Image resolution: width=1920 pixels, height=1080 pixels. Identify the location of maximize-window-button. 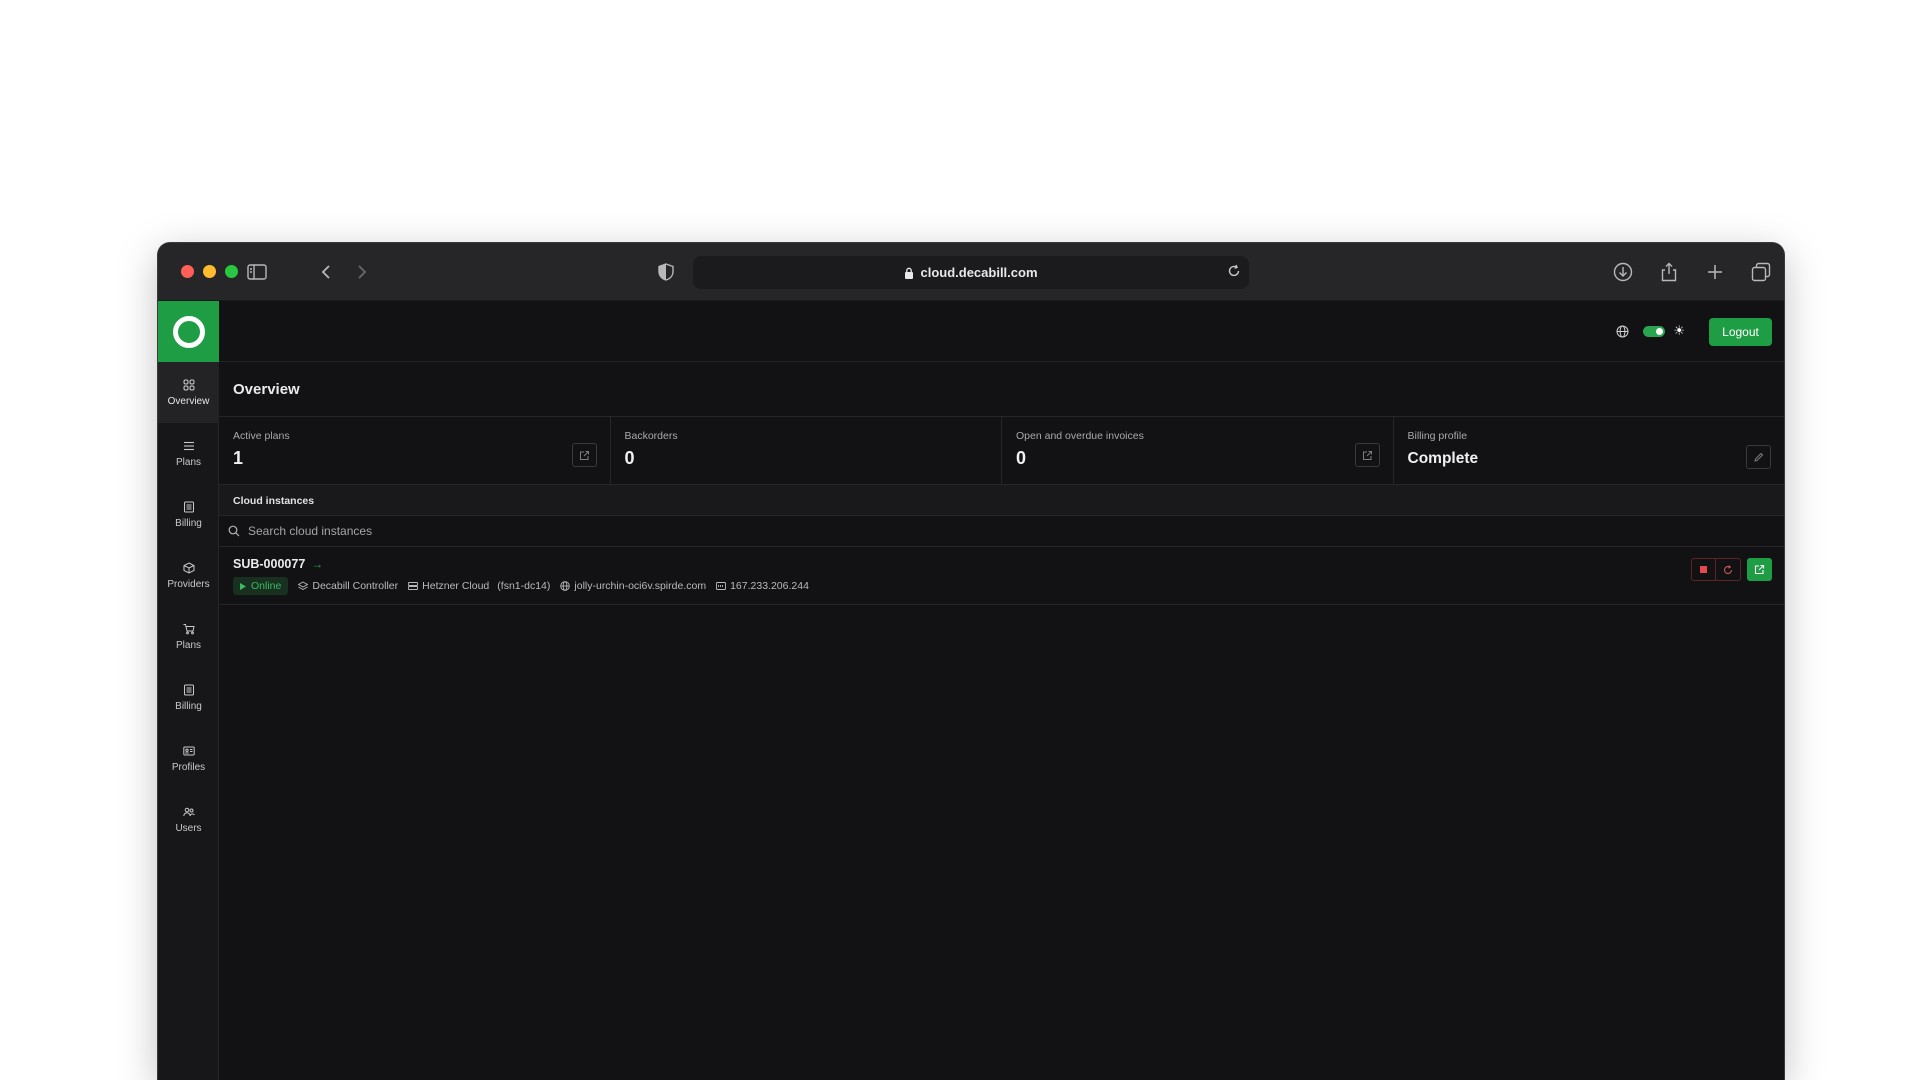
(231, 271).